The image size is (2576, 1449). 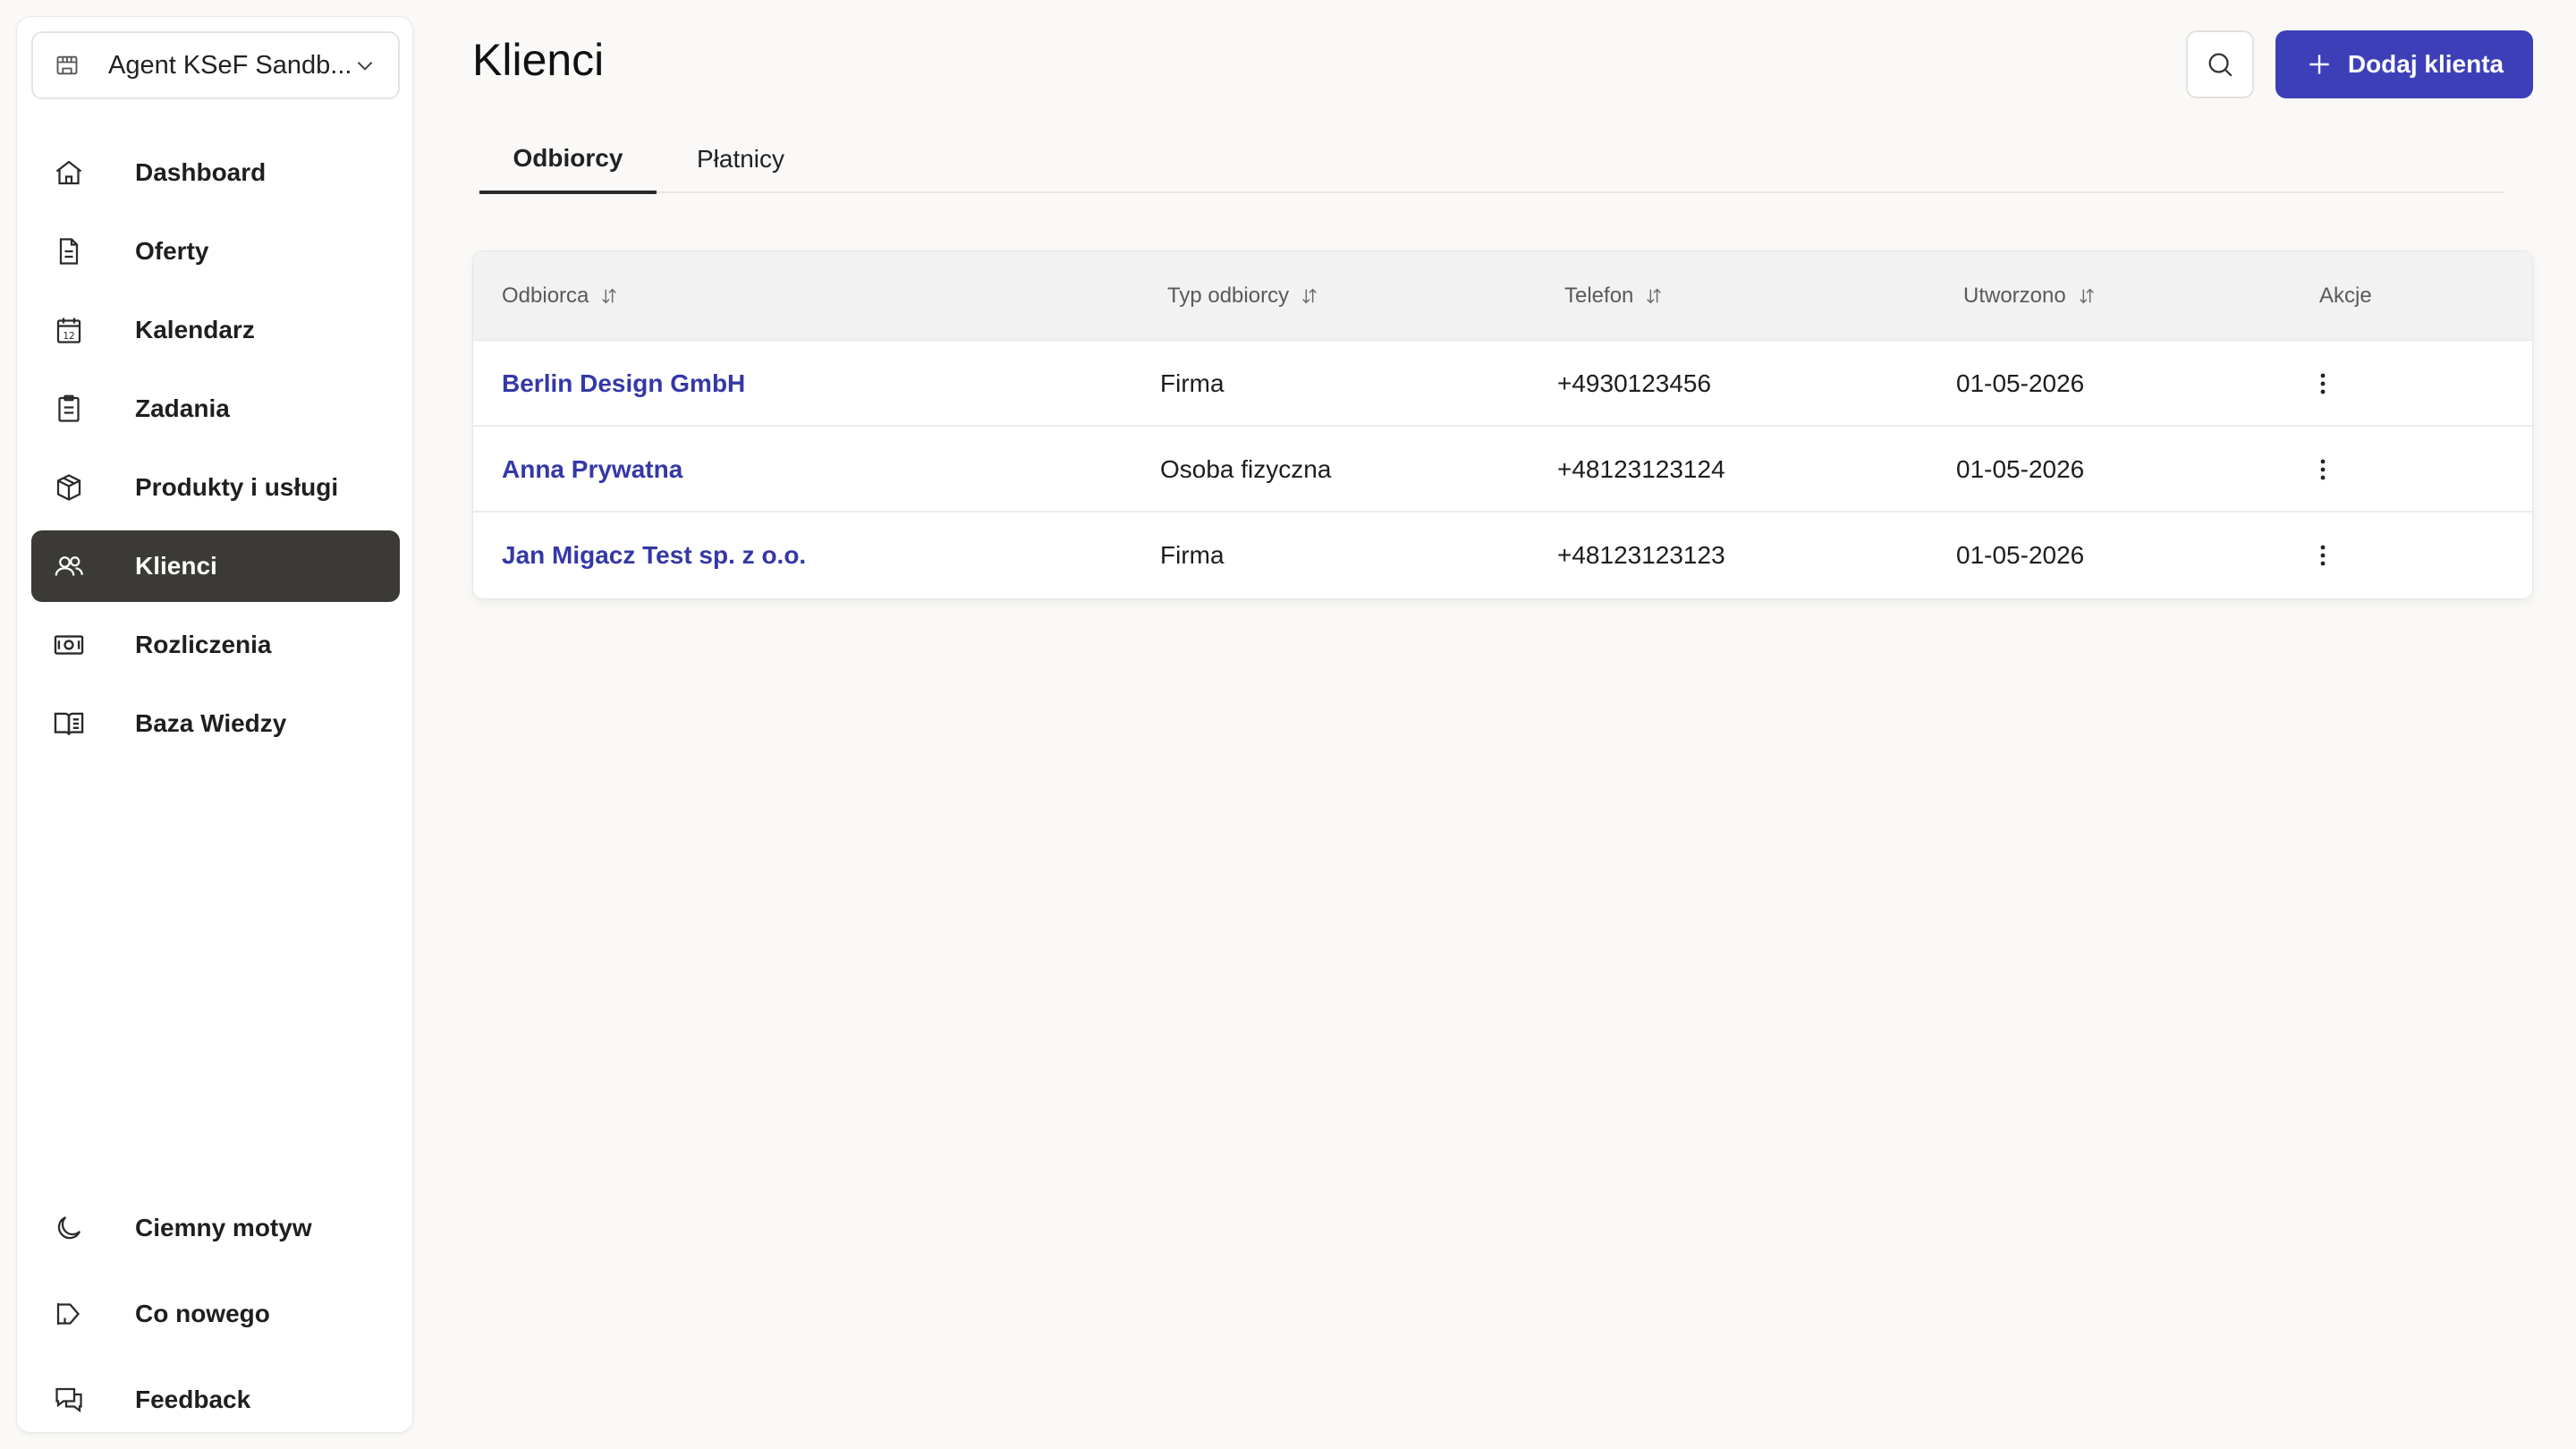 I want to click on column-header-label: Typ odbiorcy, so click(x=1228, y=296).